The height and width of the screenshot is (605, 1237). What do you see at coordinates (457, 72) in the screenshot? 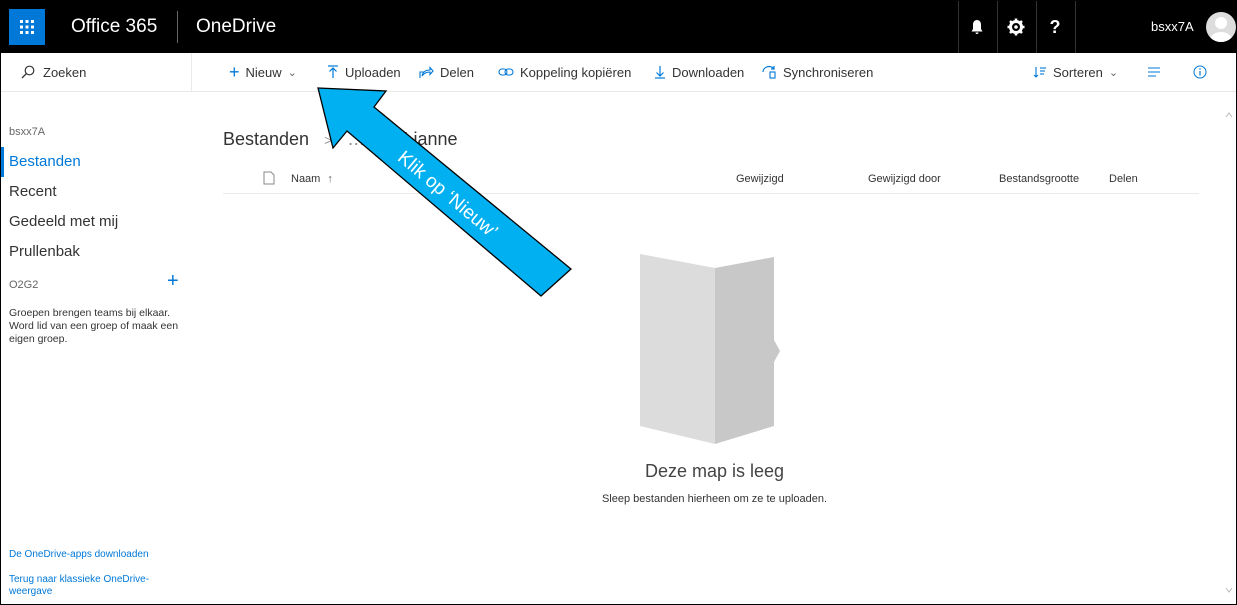
I see `share-label: Delen` at bounding box center [457, 72].